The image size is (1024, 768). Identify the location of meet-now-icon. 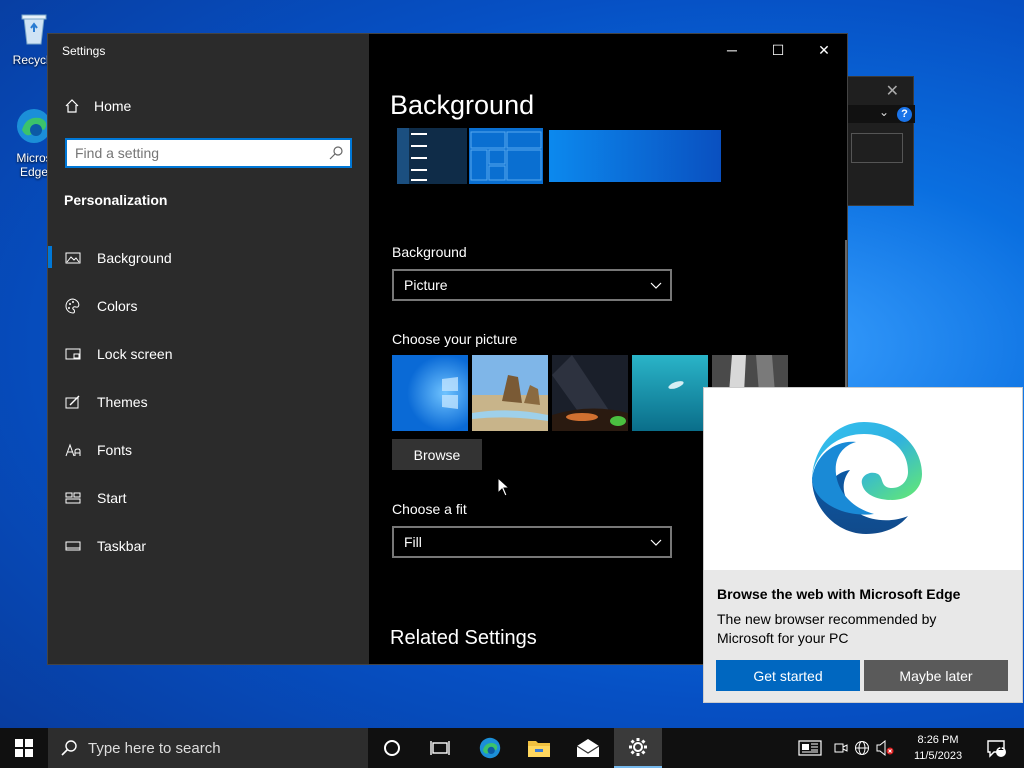
(841, 748).